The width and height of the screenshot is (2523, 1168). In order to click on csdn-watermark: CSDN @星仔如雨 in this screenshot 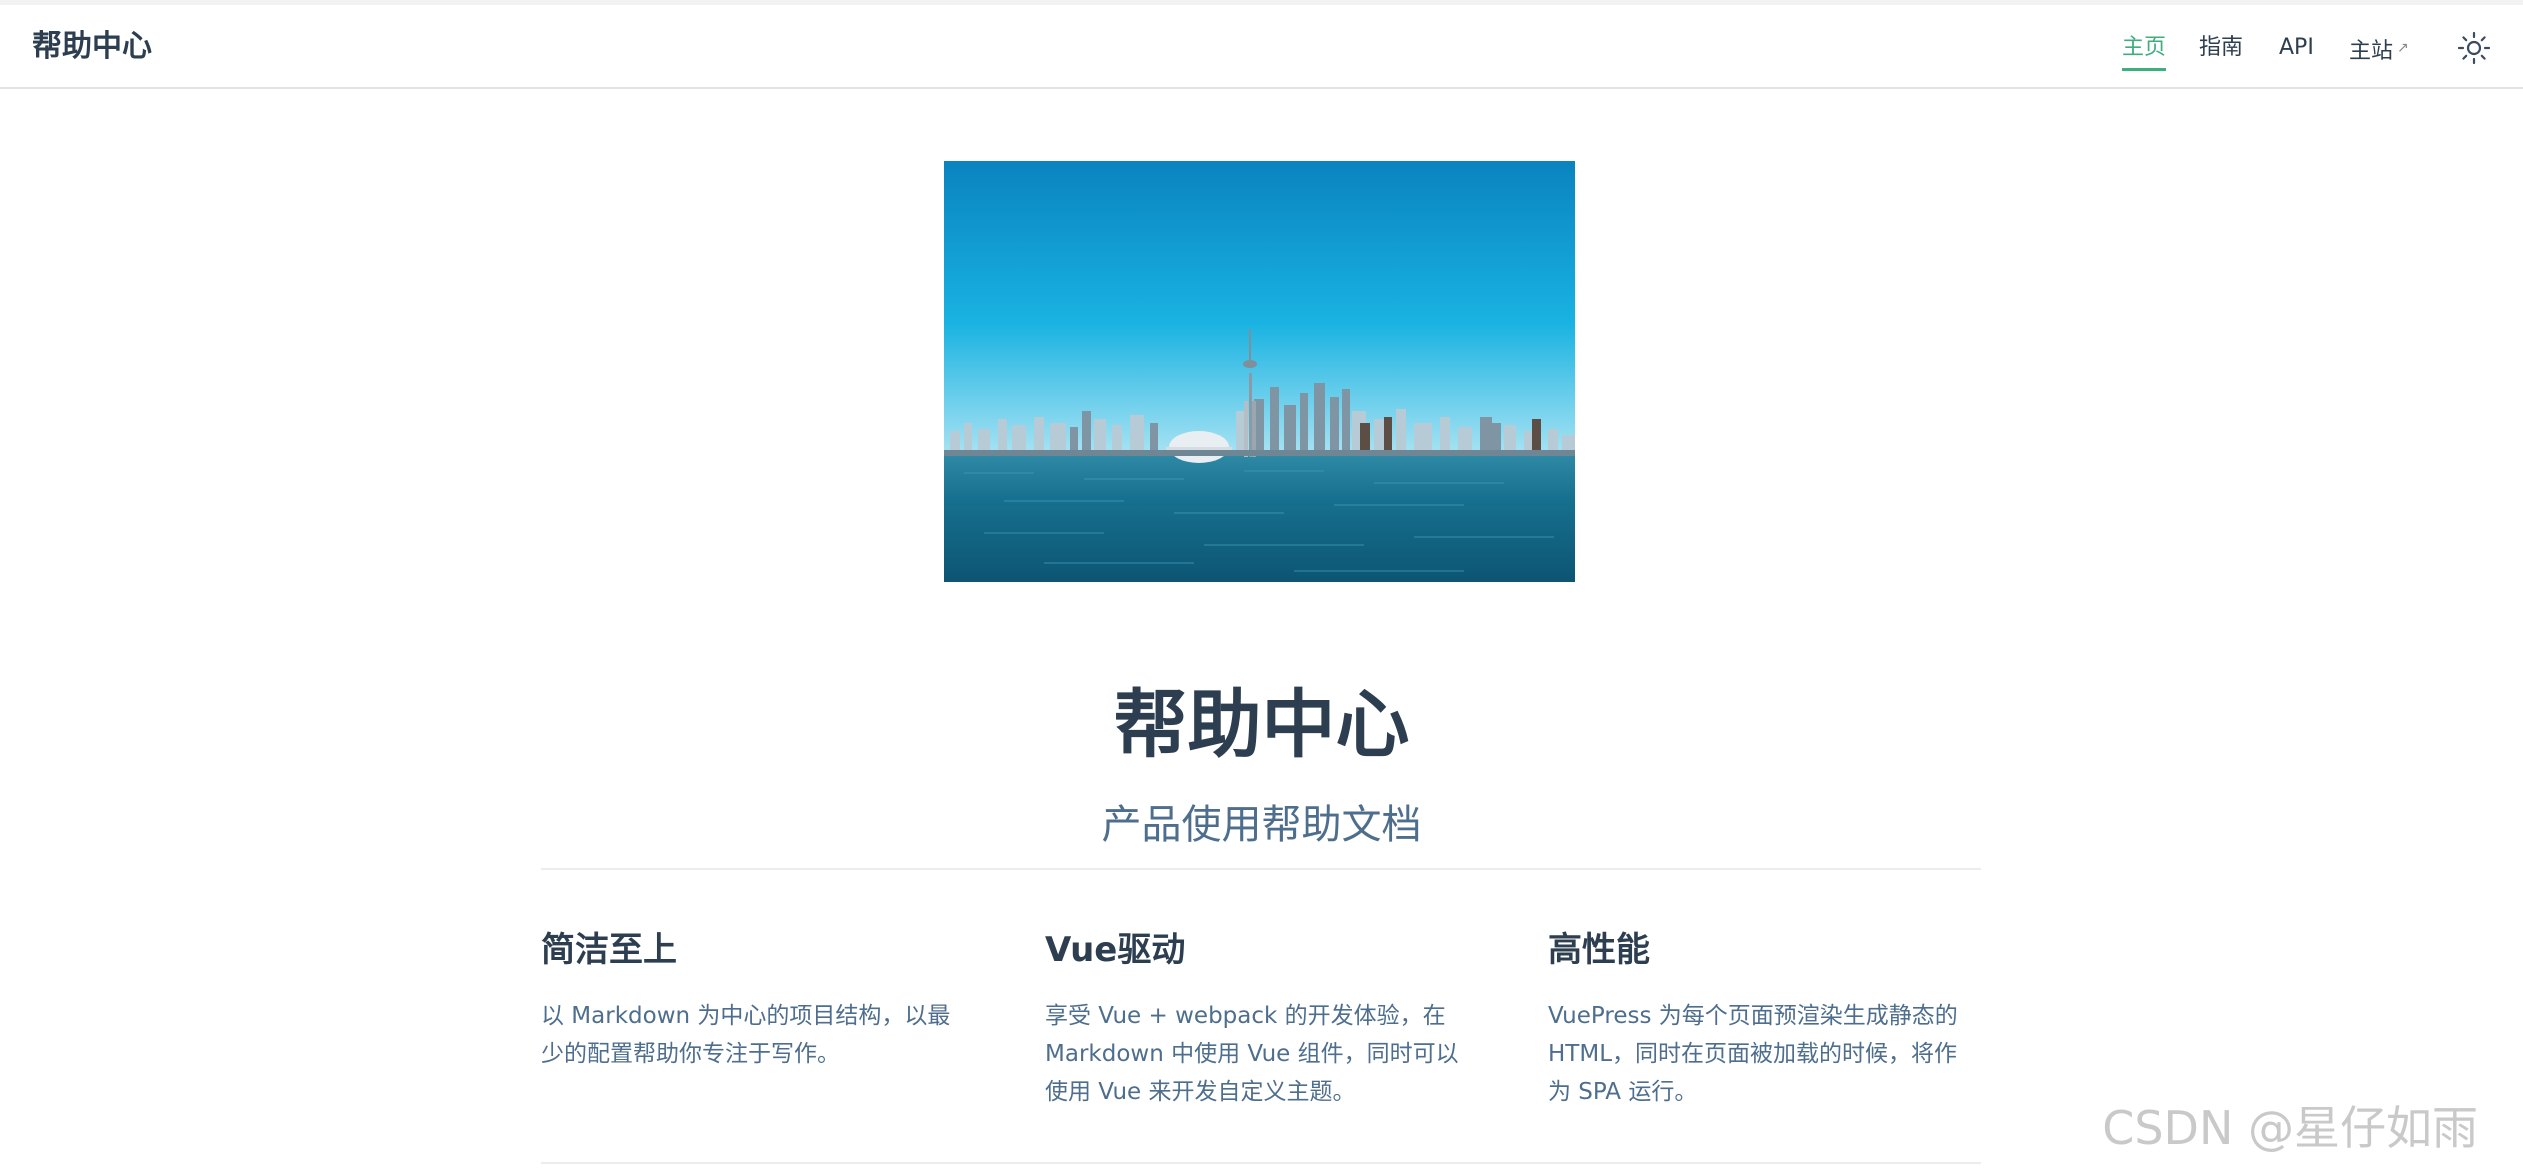, I will do `click(2290, 1128)`.